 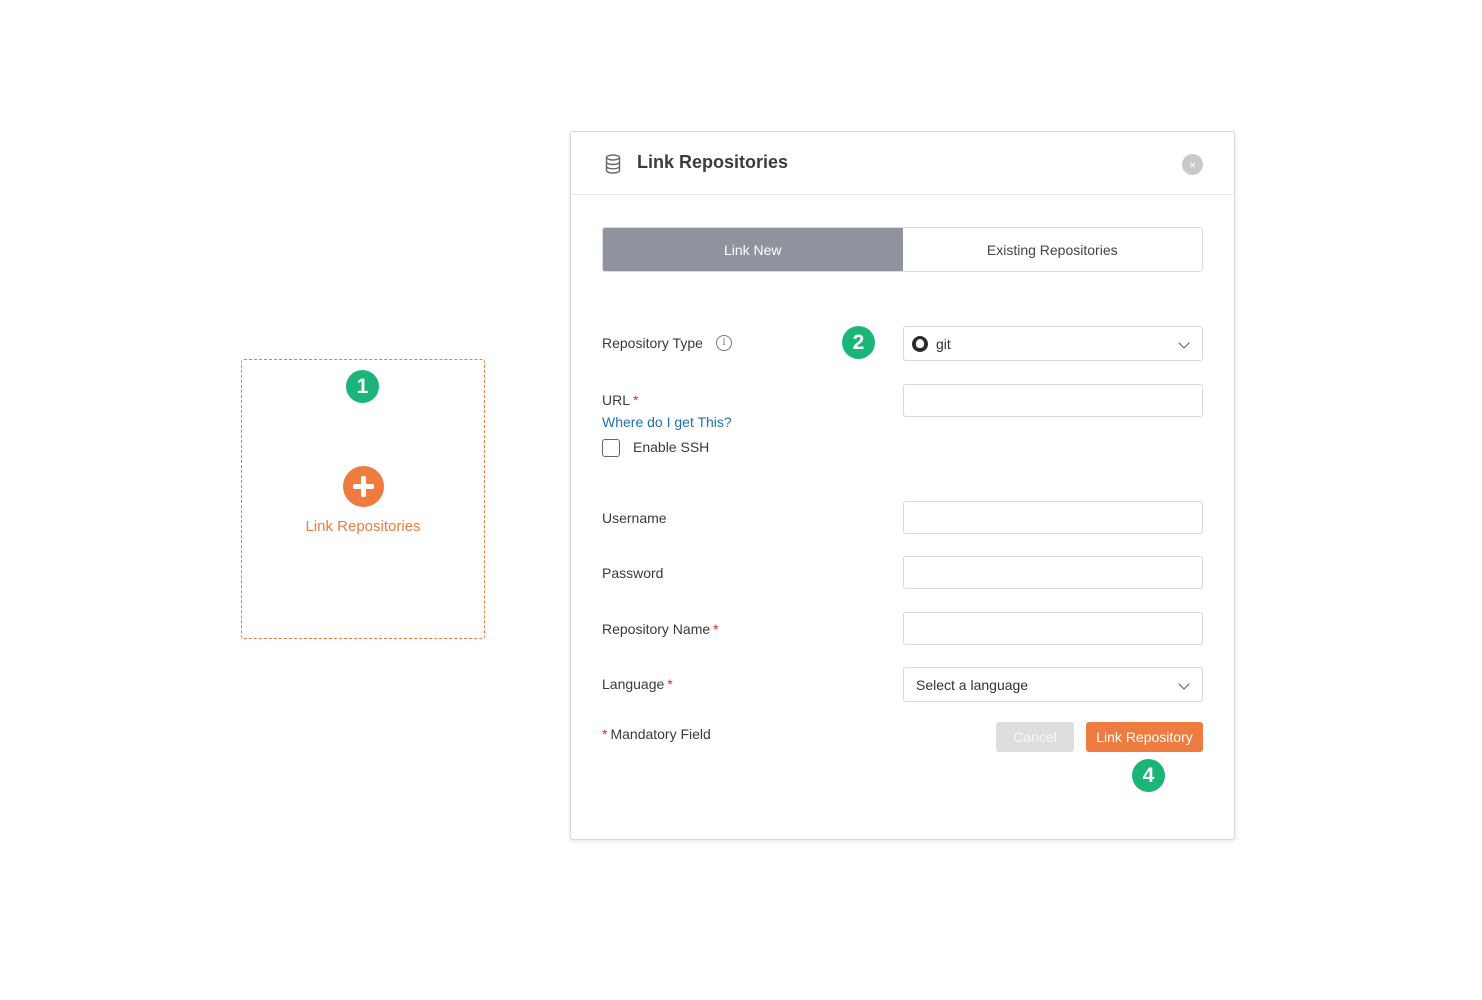 What do you see at coordinates (724, 343) in the screenshot?
I see `info-icon: i` at bounding box center [724, 343].